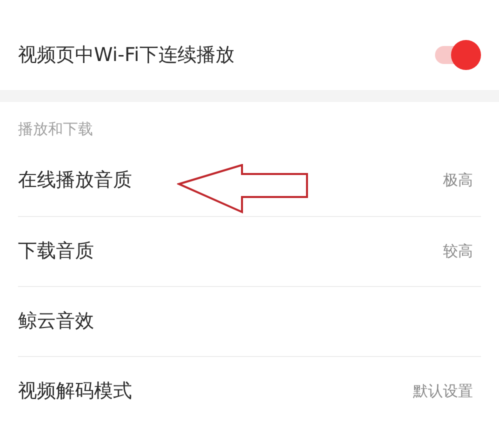 This screenshot has width=499, height=427. I want to click on setting-label: 视频页中Wi-Fi下连续播放, so click(126, 55).